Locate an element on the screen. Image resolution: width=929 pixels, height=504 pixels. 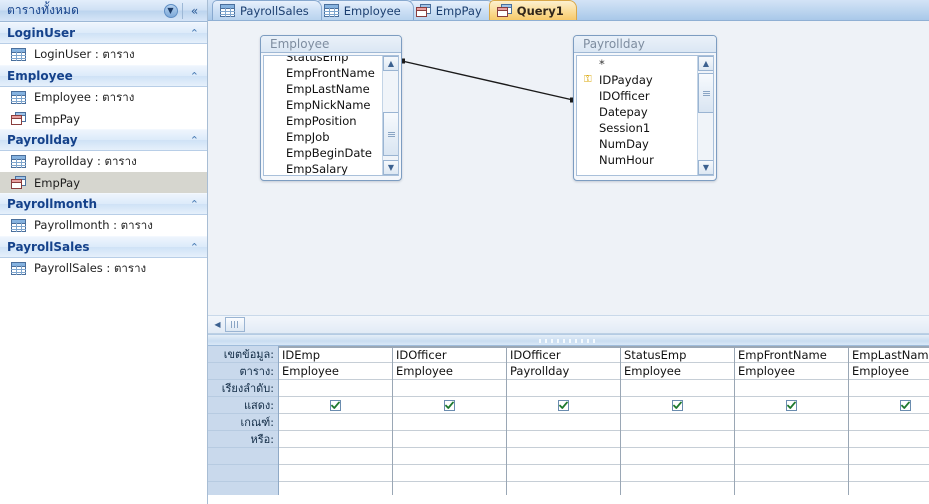
tab-employee: Employee is located at coordinates (364, 10).